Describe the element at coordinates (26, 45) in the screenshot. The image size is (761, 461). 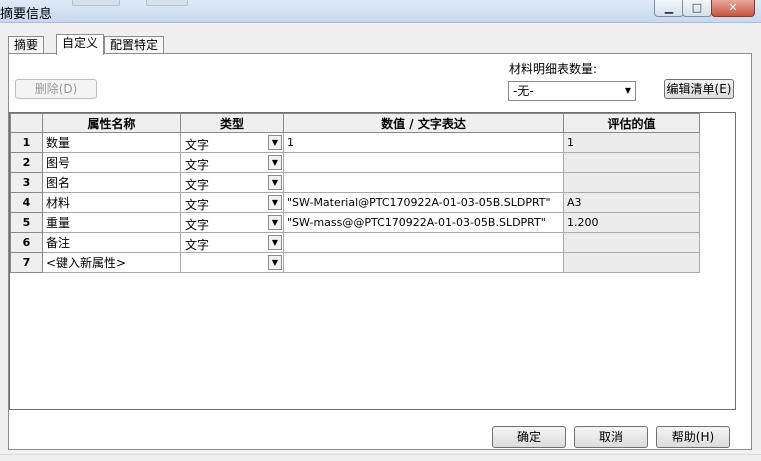
I see `tab-summary: 摘要` at that location.